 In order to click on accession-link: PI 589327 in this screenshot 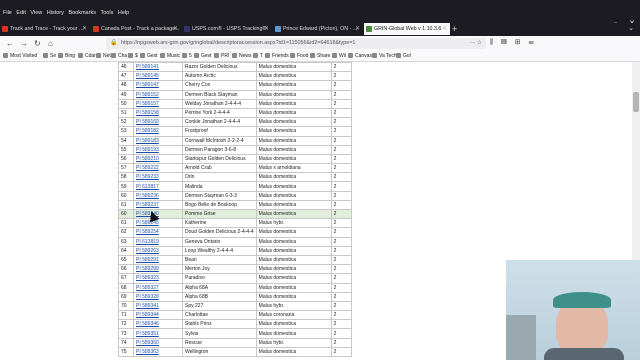, I will do `click(158, 287)`.